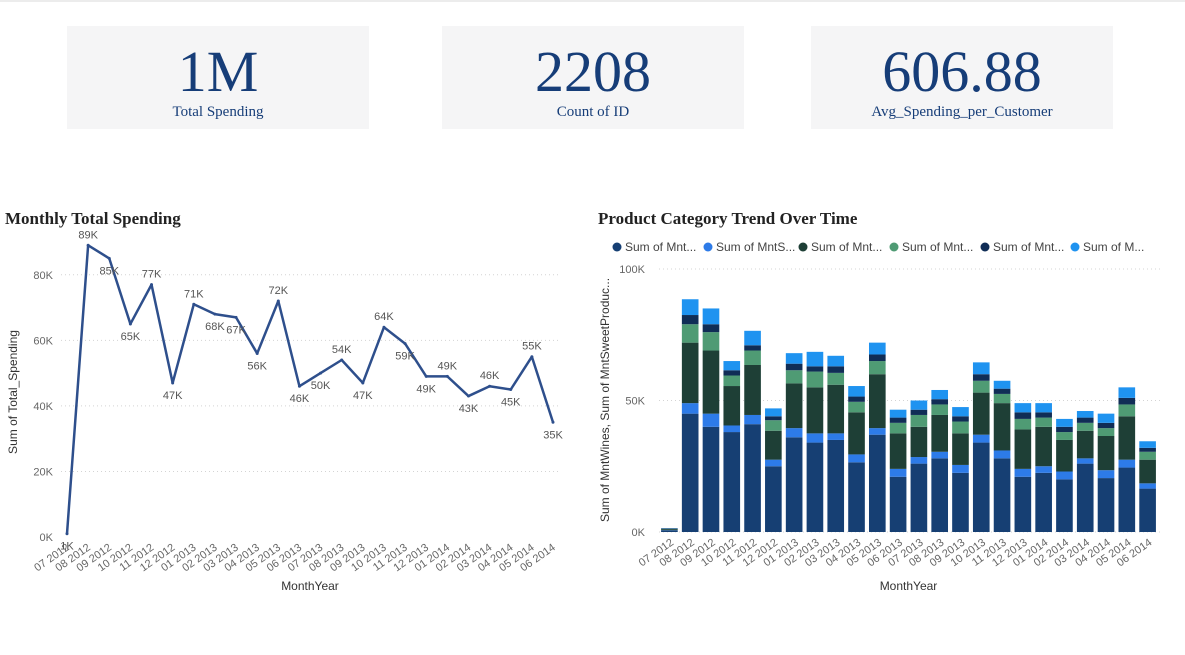  What do you see at coordinates (109, 271) in the screenshot?
I see `data-label: 85K` at bounding box center [109, 271].